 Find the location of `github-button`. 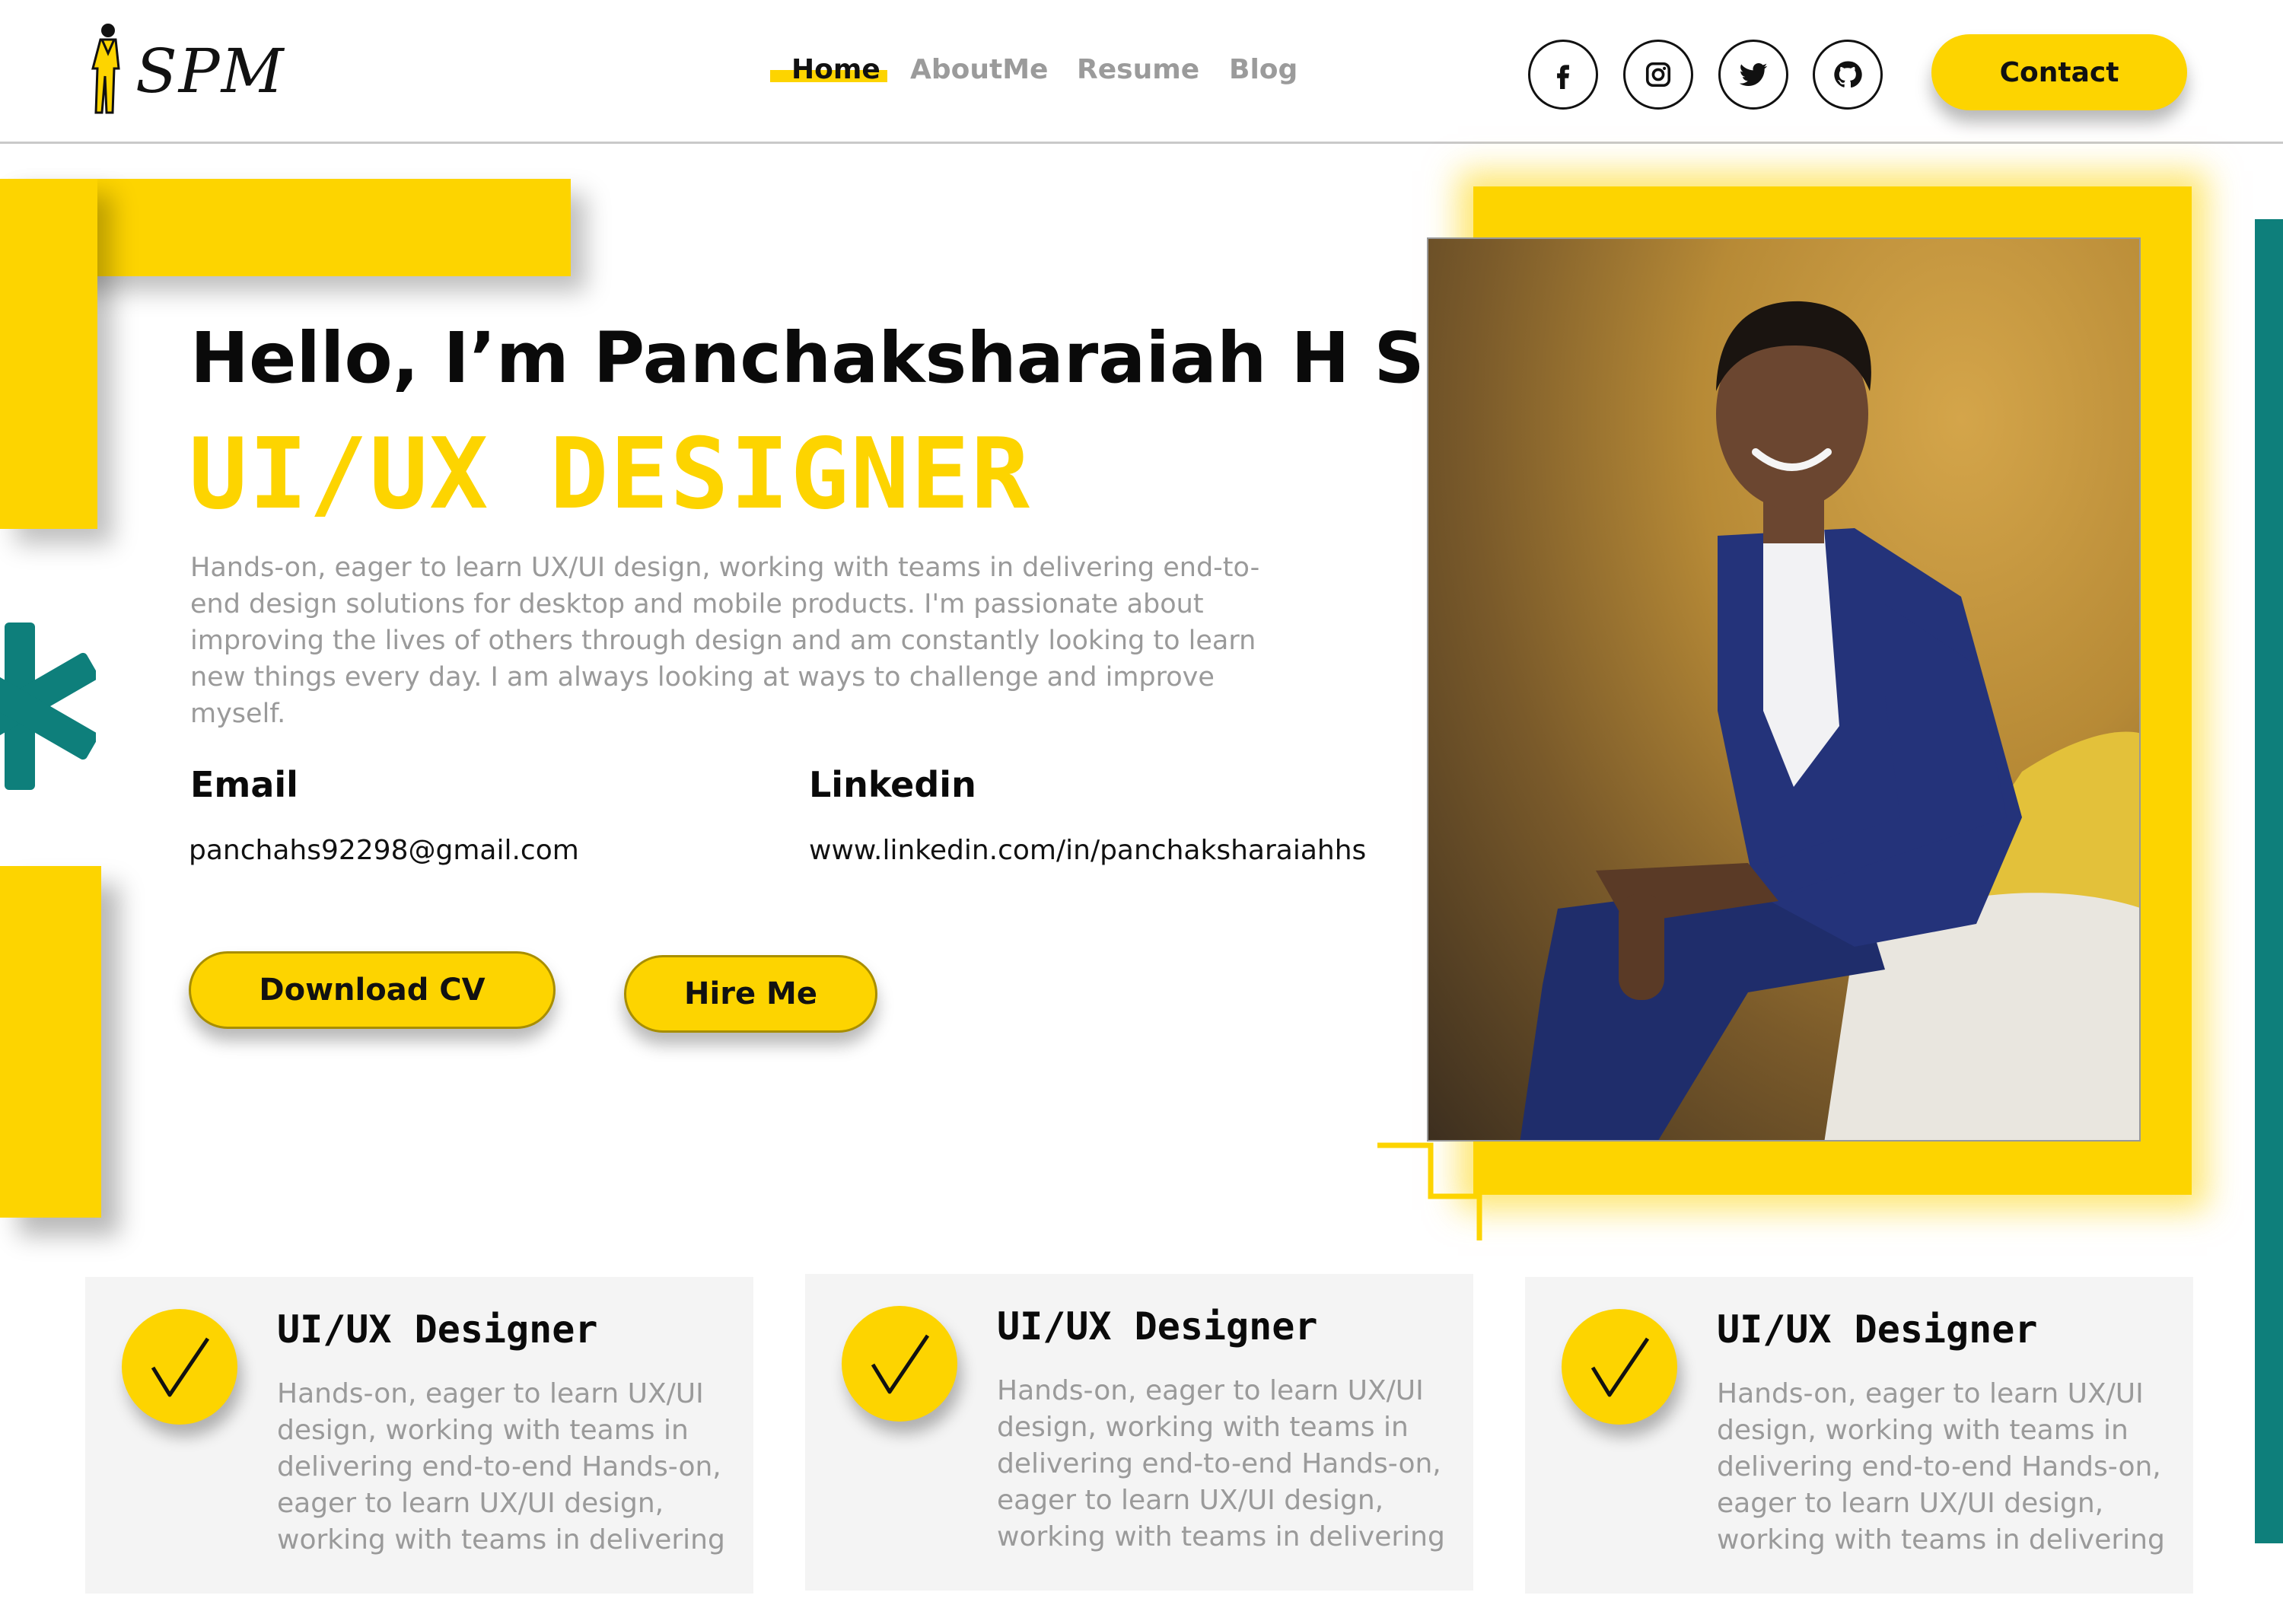

github-button is located at coordinates (1848, 75).